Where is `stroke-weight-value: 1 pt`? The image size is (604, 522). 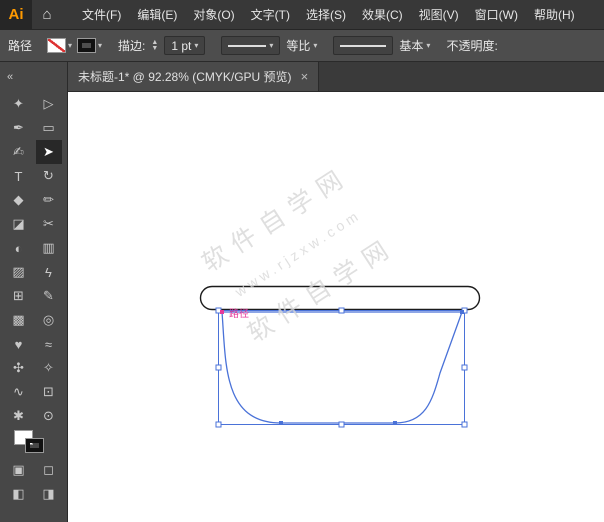
stroke-weight-value: 1 pt is located at coordinates (181, 45).